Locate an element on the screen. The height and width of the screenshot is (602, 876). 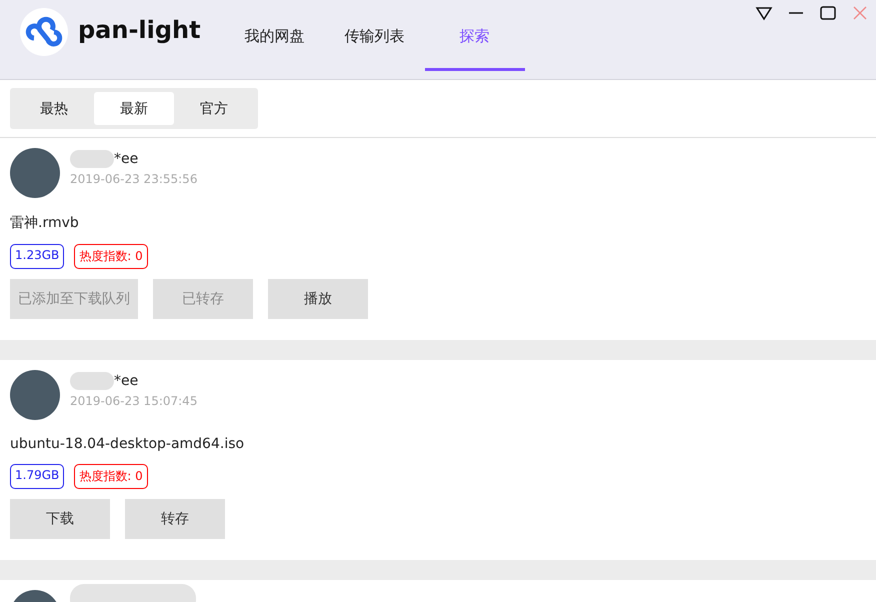
file-name: 雷神.rmvb is located at coordinates (45, 223).